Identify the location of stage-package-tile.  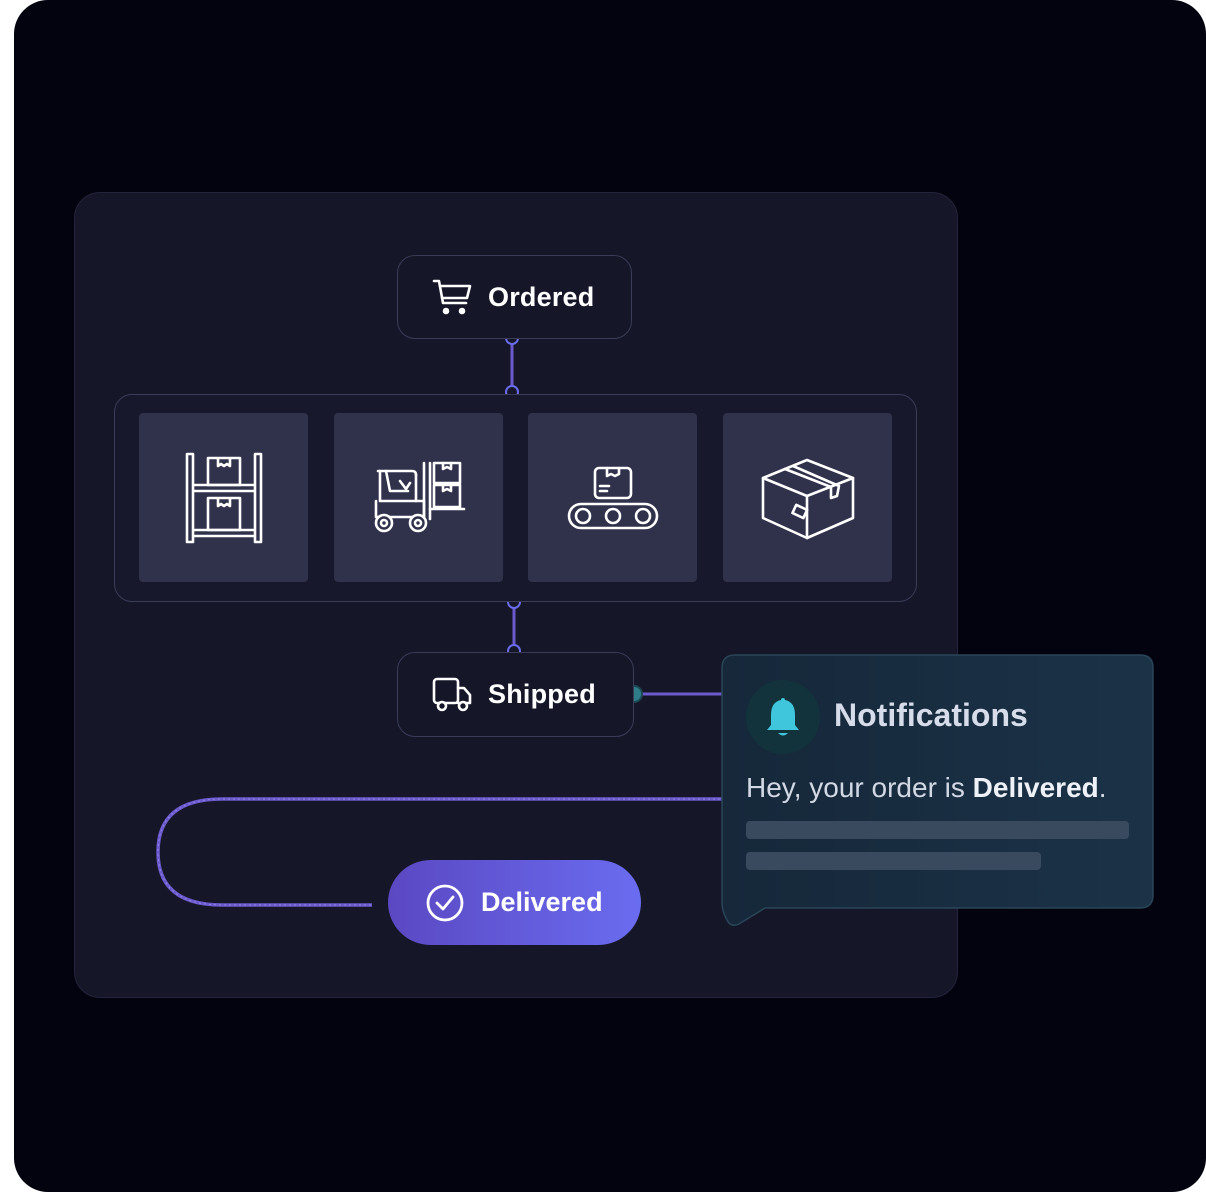
(807, 497).